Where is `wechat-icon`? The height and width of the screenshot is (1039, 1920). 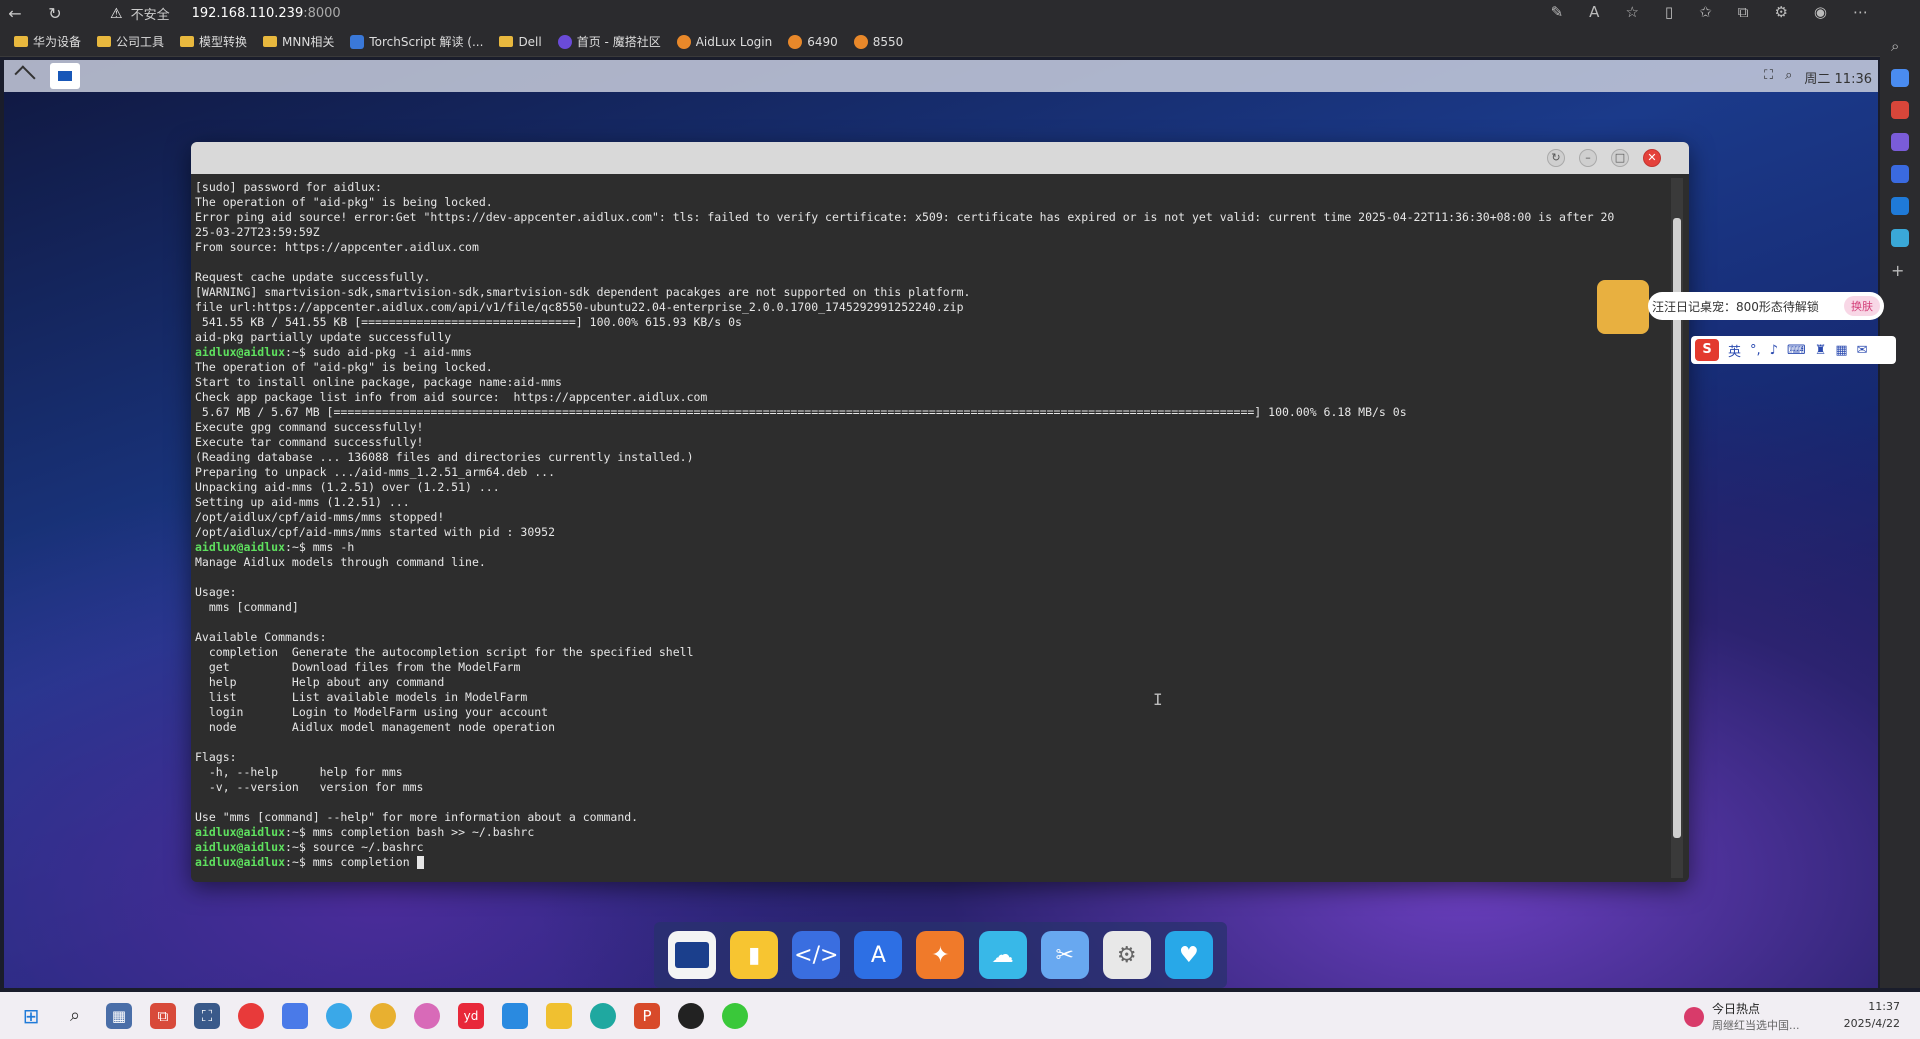 wechat-icon is located at coordinates (735, 1015).